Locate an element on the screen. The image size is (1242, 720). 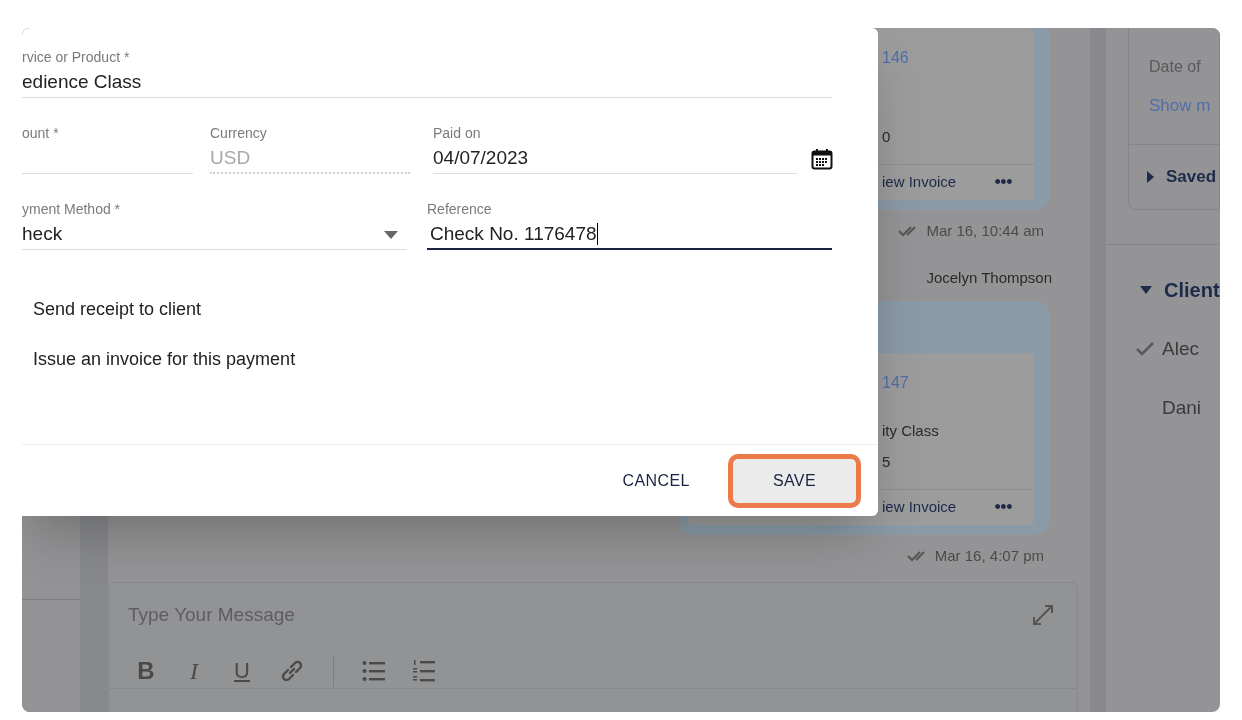
option-label: Send receipt to client is located at coordinates (432, 309).